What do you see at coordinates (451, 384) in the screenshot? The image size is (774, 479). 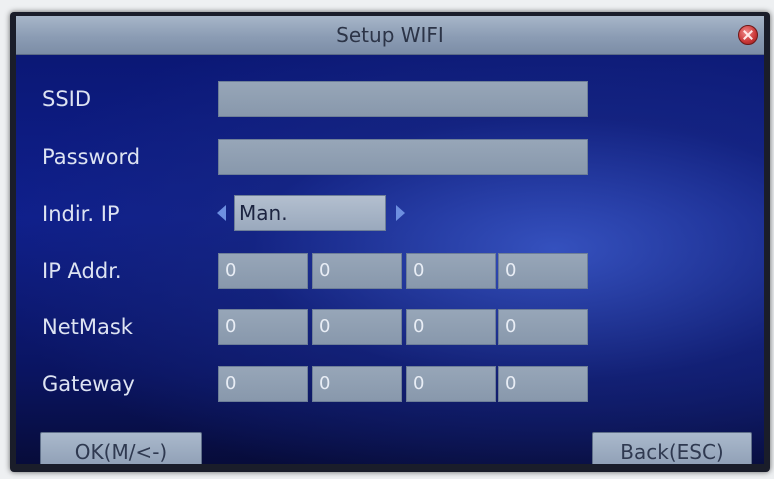 I see `gateway-octet-3: 0` at bounding box center [451, 384].